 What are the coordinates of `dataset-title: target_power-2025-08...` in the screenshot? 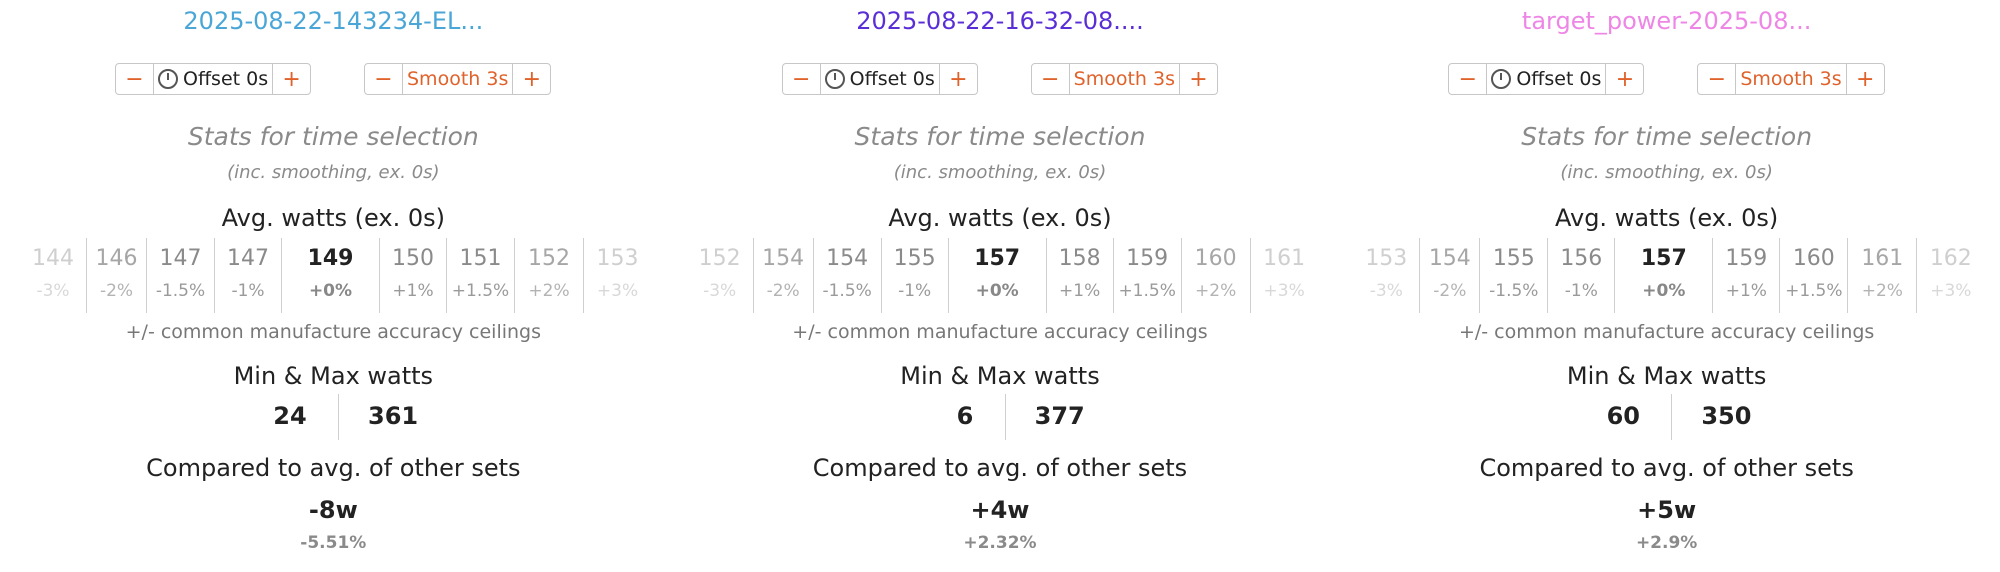 It's located at (1666, 21).